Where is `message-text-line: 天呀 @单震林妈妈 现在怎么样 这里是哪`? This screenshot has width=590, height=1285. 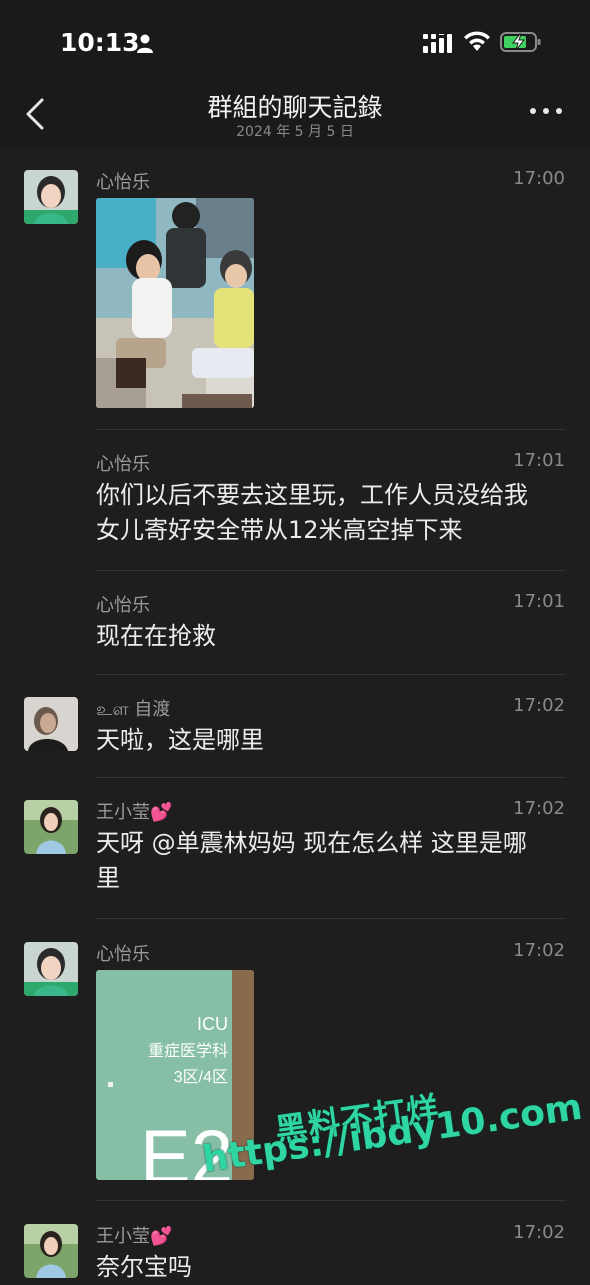
message-text-line: 天呀 @单震林妈妈 现在怎么样 这里是哪 is located at coordinates (311, 843).